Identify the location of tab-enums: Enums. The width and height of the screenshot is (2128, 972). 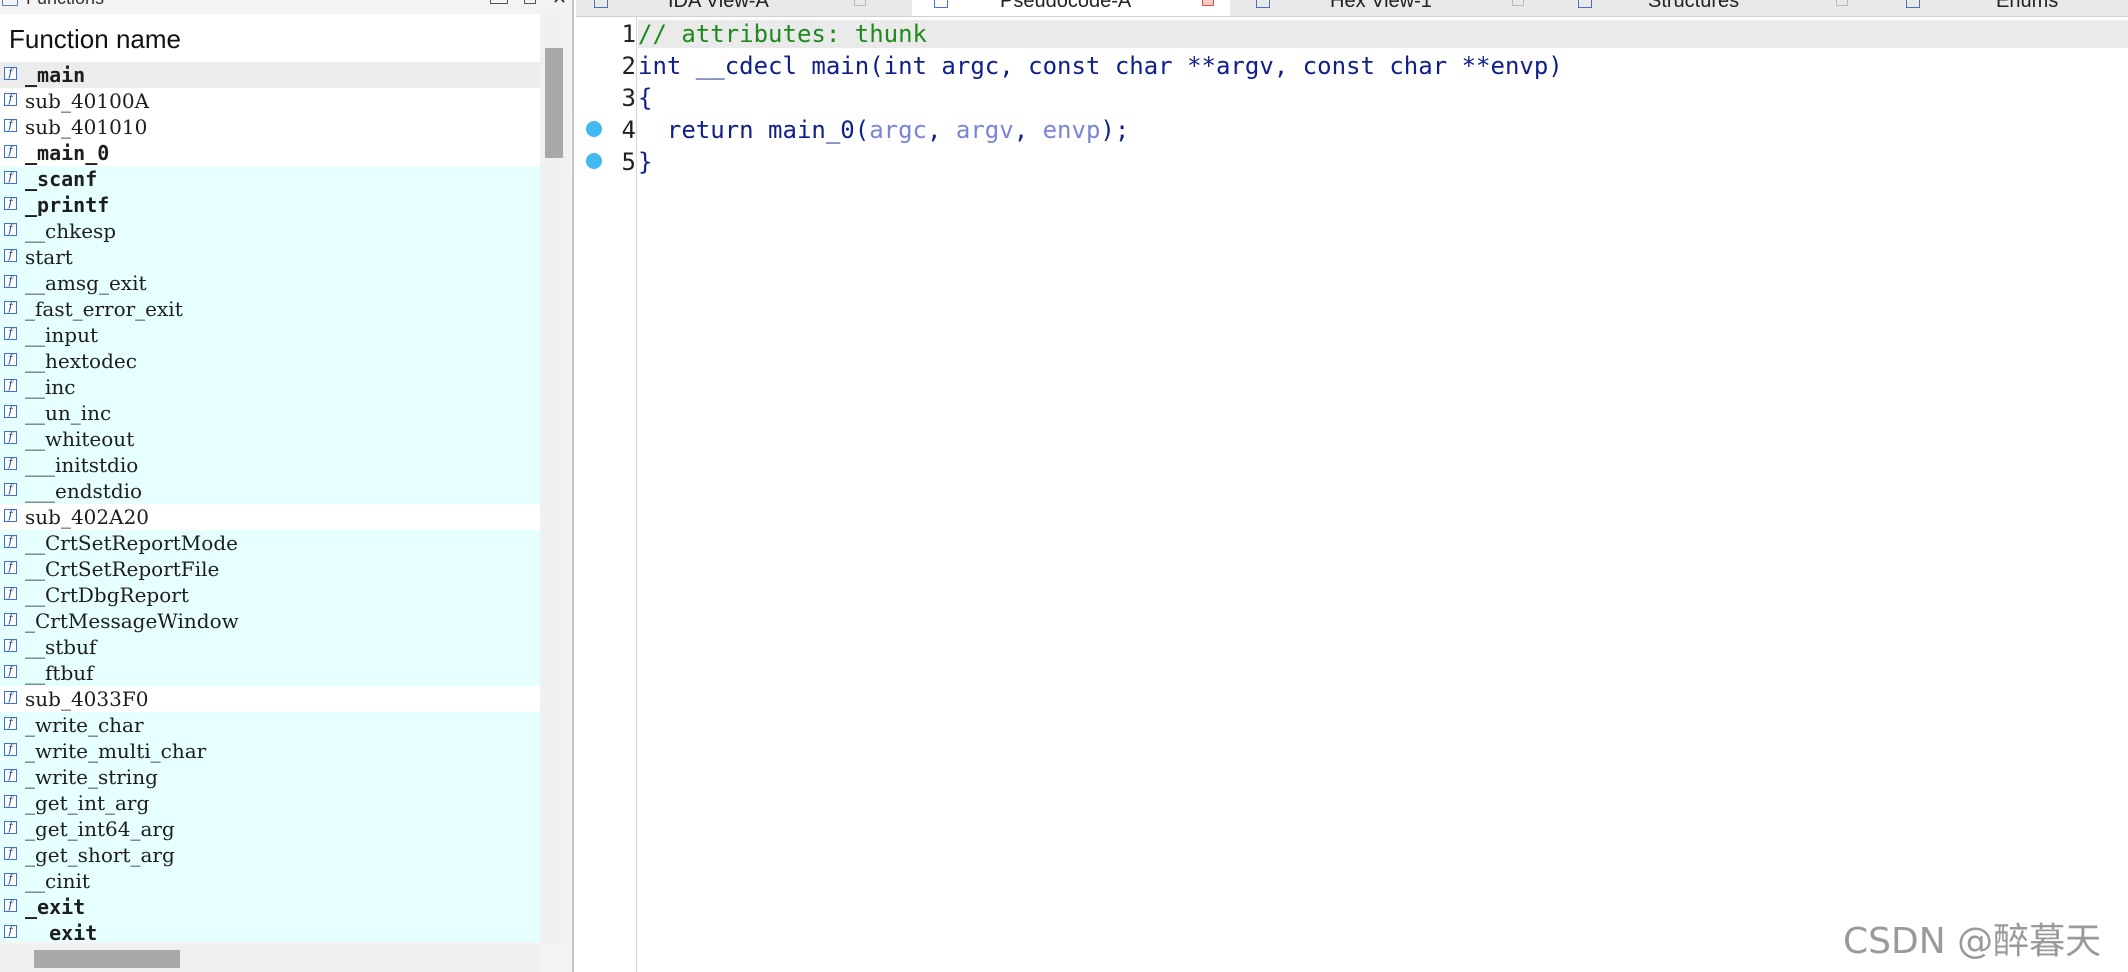
(2006, 8).